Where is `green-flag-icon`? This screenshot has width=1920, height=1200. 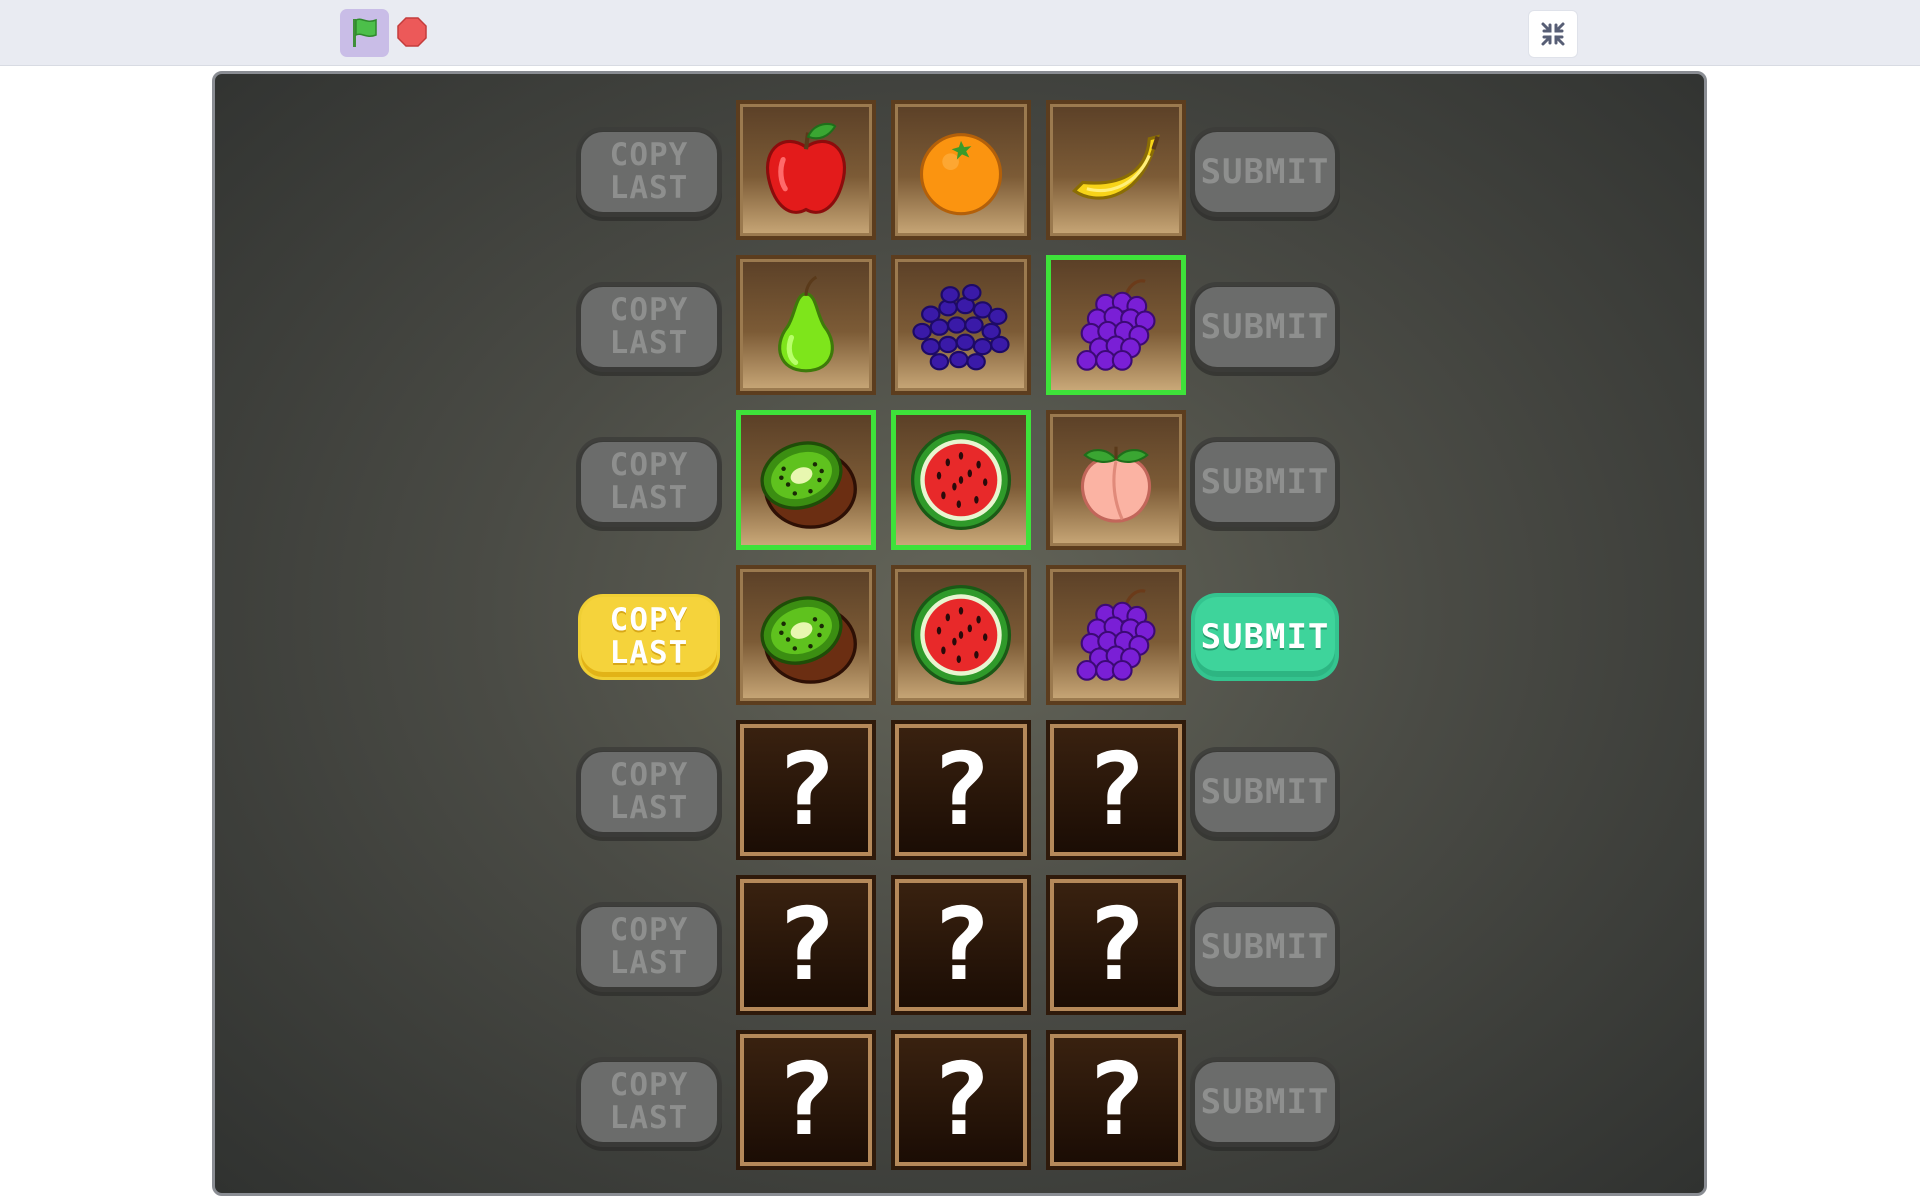 green-flag-icon is located at coordinates (364, 32).